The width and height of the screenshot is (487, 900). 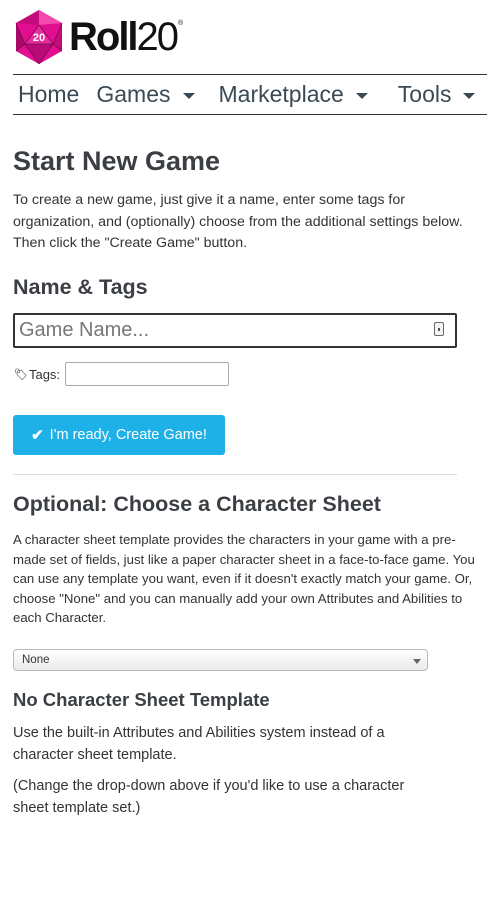 I want to click on chevron-down-icon, so click(x=417, y=661).